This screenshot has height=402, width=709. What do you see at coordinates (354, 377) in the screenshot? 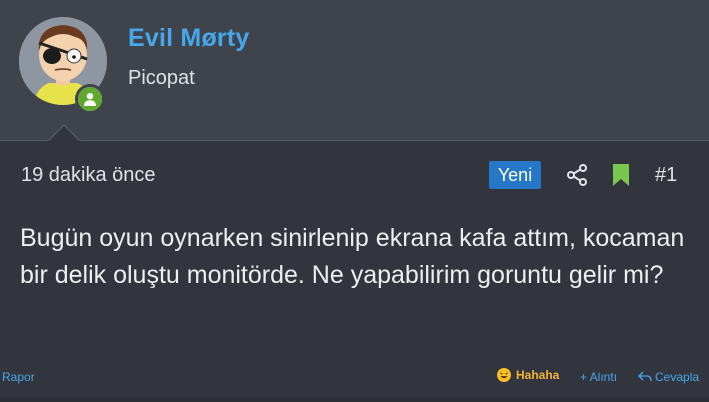
I see `post-actions-bar: Rapor Hahaha + Alıntı Cevapla` at bounding box center [354, 377].